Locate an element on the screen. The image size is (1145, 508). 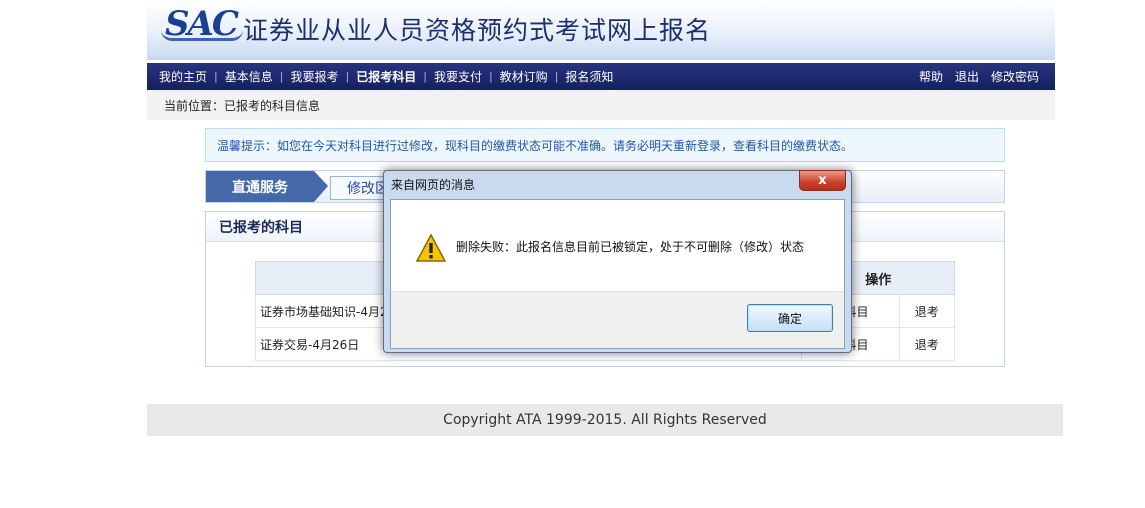
warning-icon is located at coordinates (431, 247).